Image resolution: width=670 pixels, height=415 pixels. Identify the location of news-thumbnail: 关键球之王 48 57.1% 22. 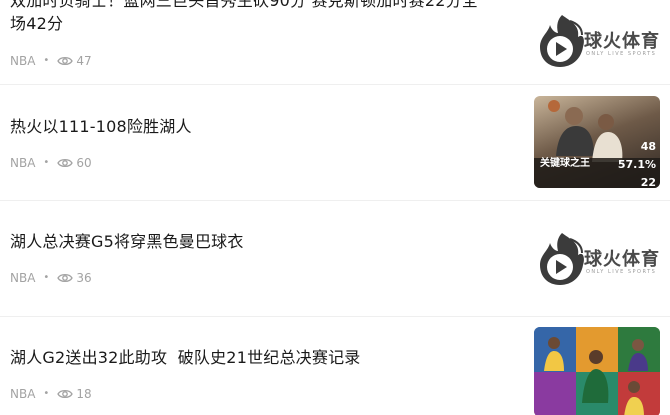
(597, 142).